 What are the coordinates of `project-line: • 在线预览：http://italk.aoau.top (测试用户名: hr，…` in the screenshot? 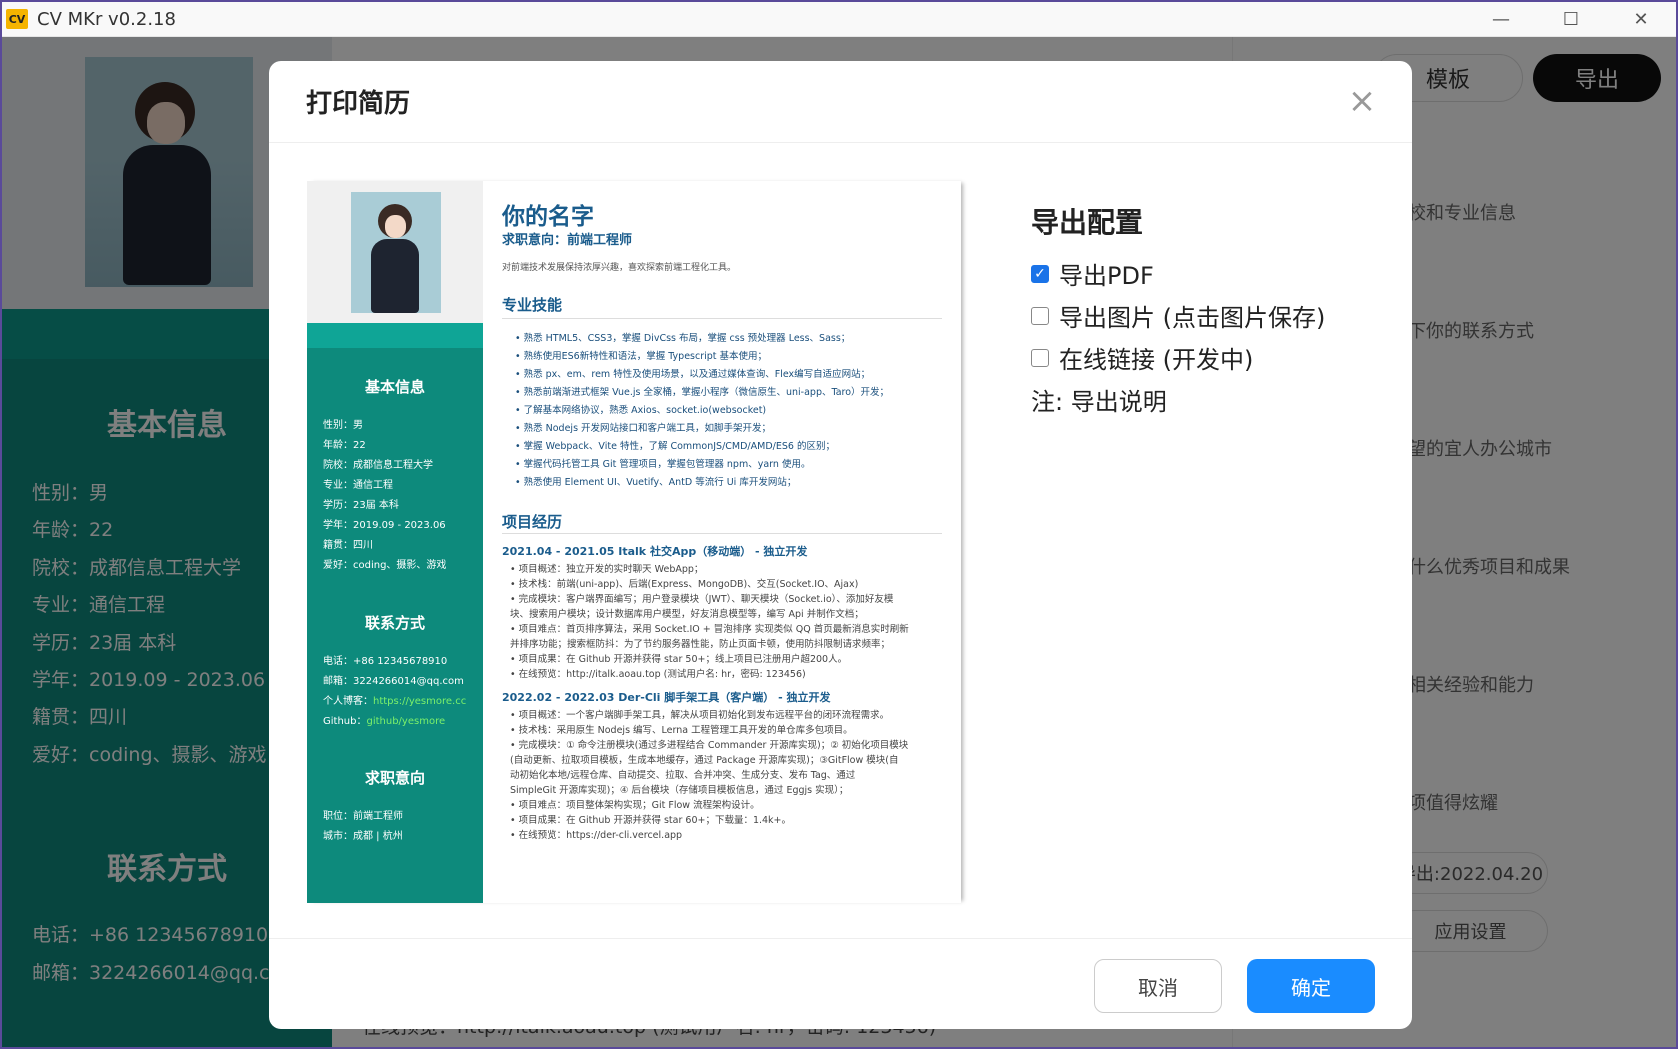 It's located at (658, 674).